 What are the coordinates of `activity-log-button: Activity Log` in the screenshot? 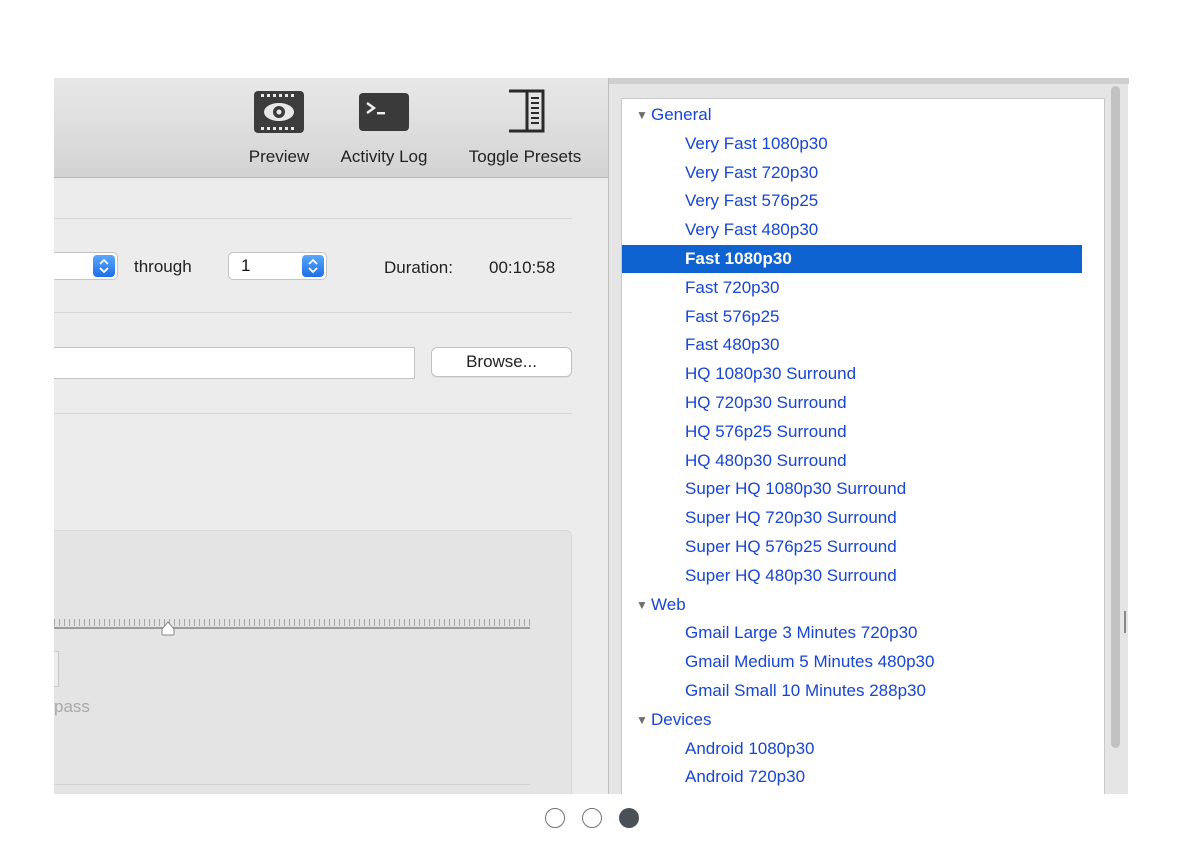 It's located at (384, 127).